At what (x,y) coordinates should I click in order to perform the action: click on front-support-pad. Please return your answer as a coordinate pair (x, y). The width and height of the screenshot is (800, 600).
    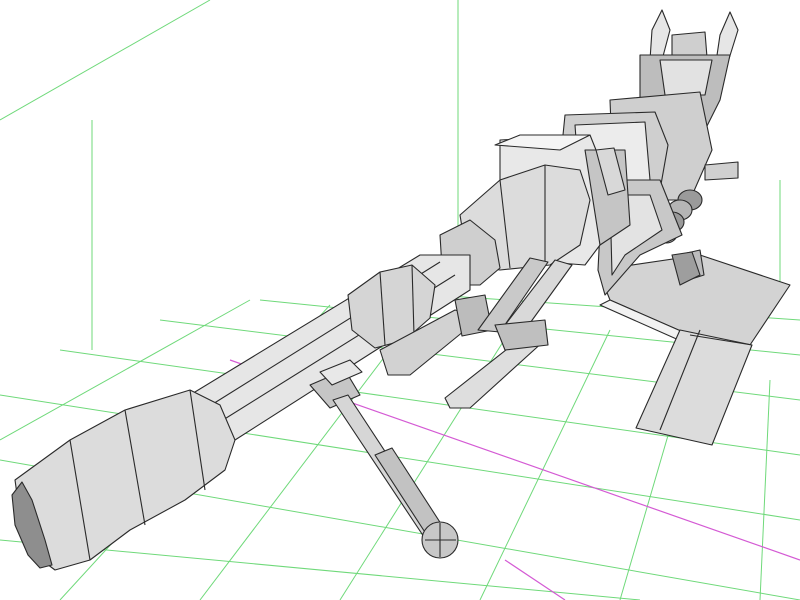
    Looking at the image, I should click on (521, 335).